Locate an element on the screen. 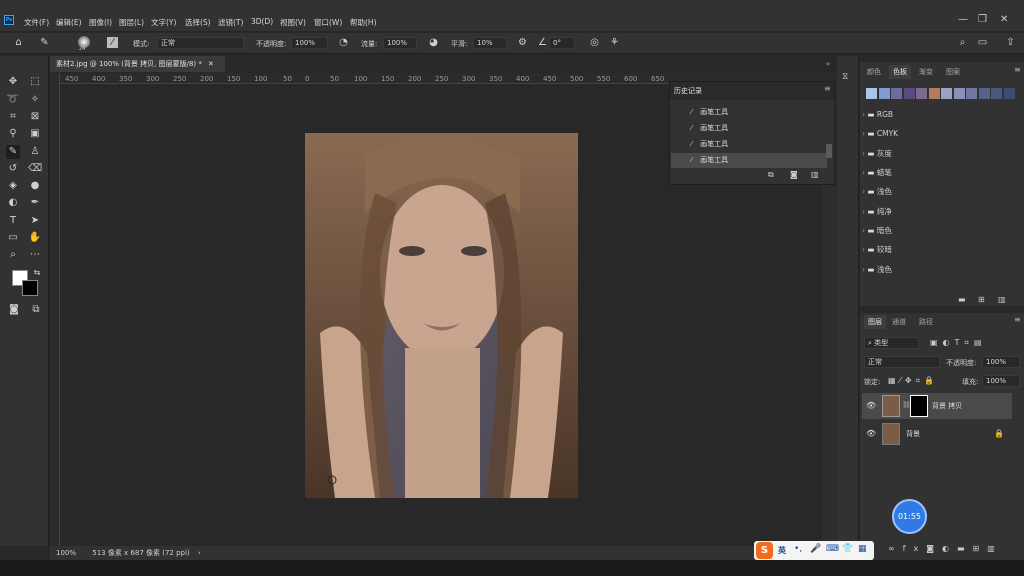 The height and width of the screenshot is (576, 1024). type-tool-icon: T is located at coordinates (13, 221).